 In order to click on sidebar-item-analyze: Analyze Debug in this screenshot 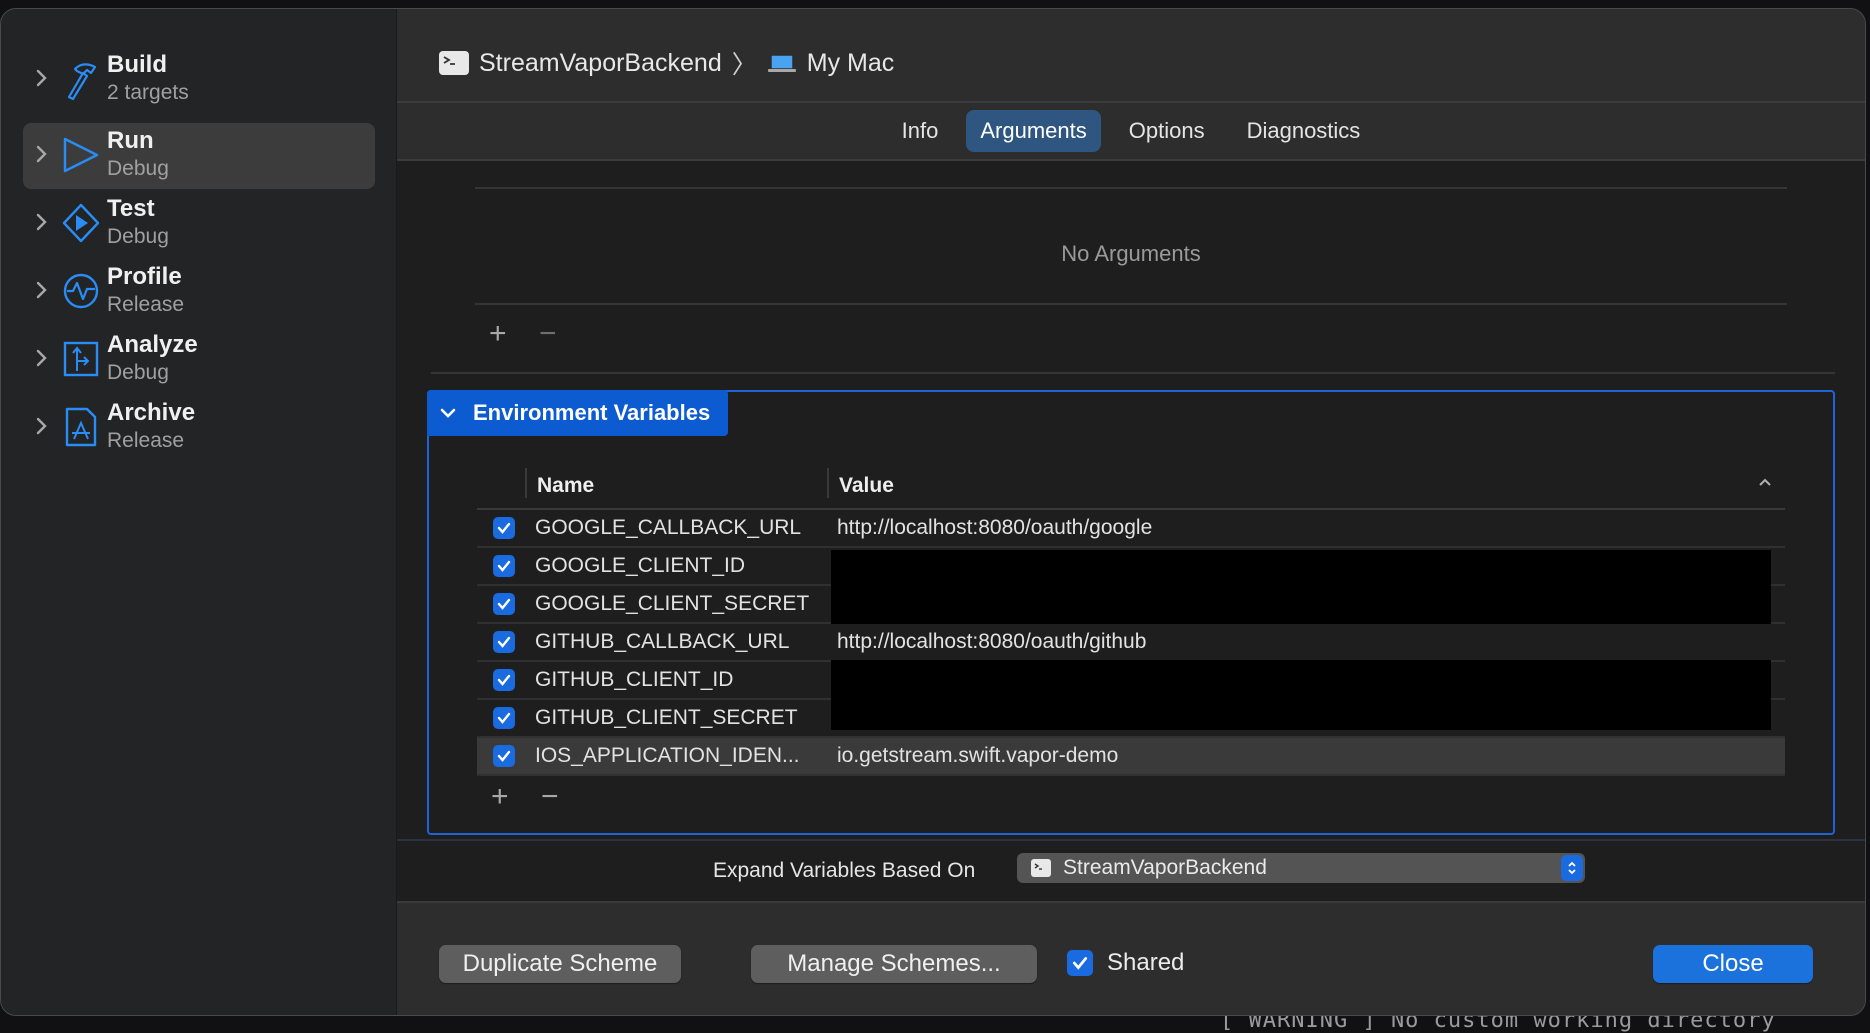, I will do `click(199, 360)`.